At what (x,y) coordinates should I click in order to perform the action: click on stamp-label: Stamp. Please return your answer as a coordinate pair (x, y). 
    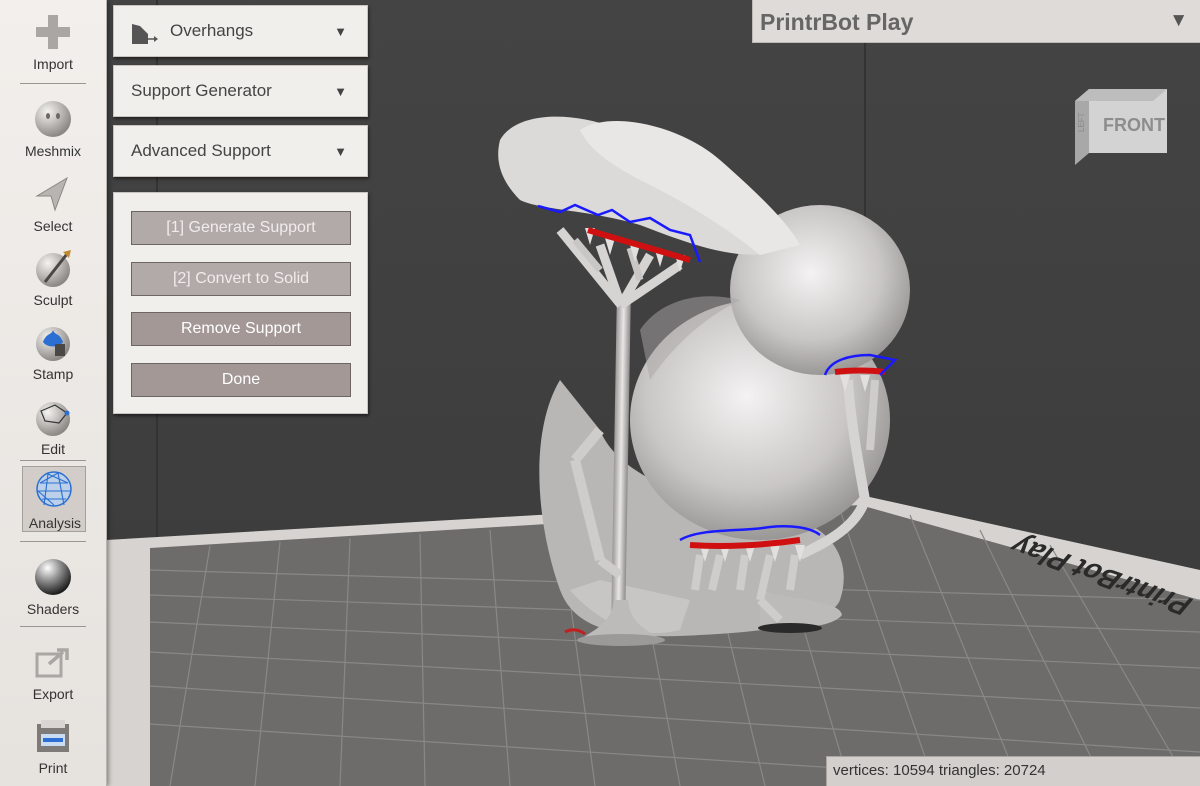
    Looking at the image, I should click on (53, 374).